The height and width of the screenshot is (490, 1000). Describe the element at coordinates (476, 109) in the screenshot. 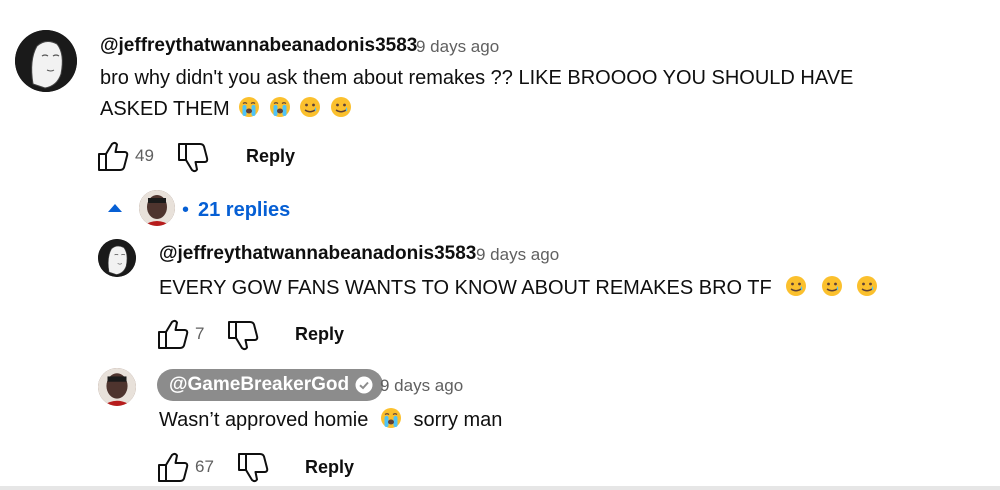

I see `comment-text-line2-wrap: ASKED THEM` at that location.